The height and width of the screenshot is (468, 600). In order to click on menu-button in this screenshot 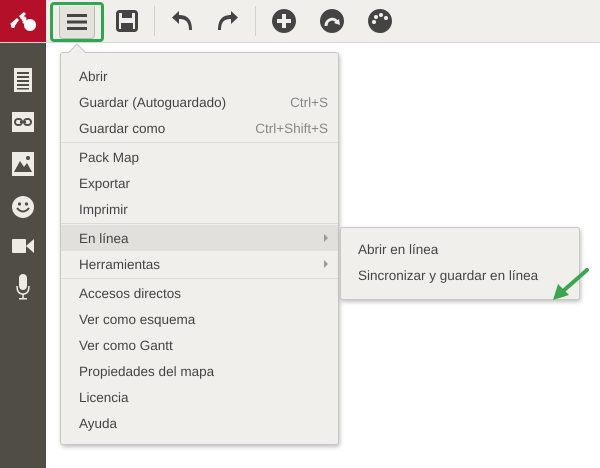, I will do `click(77, 22)`.